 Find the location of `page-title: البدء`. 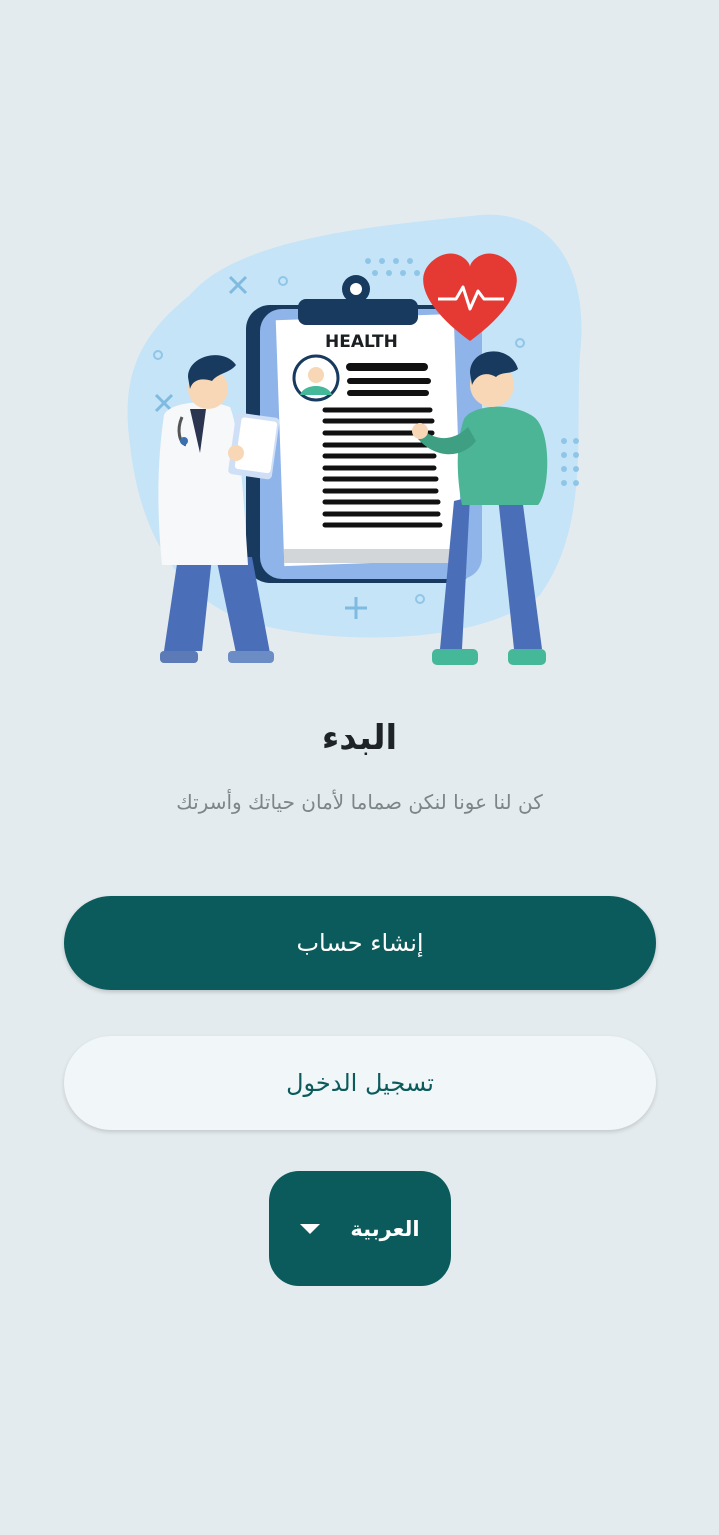

page-title: البدء is located at coordinates (359, 738).